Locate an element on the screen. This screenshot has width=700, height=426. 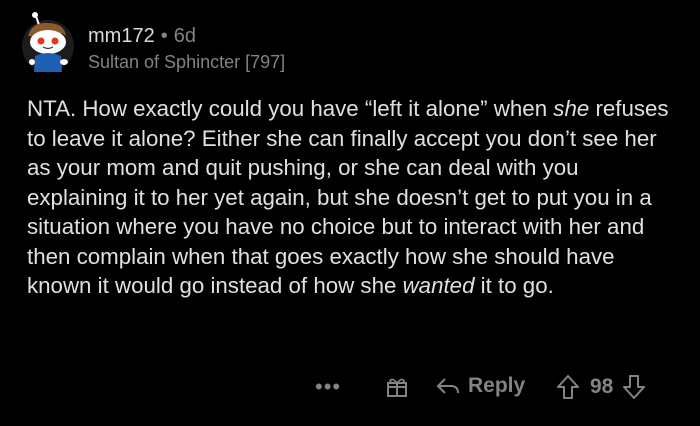
award-button is located at coordinates (397, 389).